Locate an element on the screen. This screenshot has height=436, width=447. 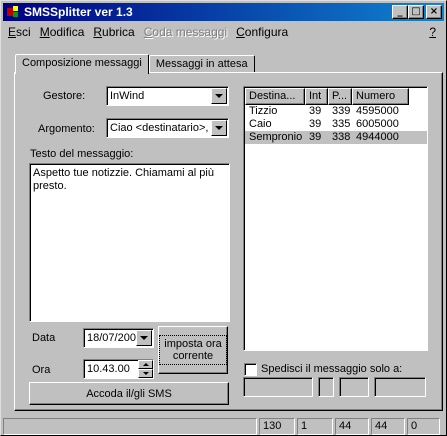
time-value: 10.43.00 is located at coordinates (108, 369).